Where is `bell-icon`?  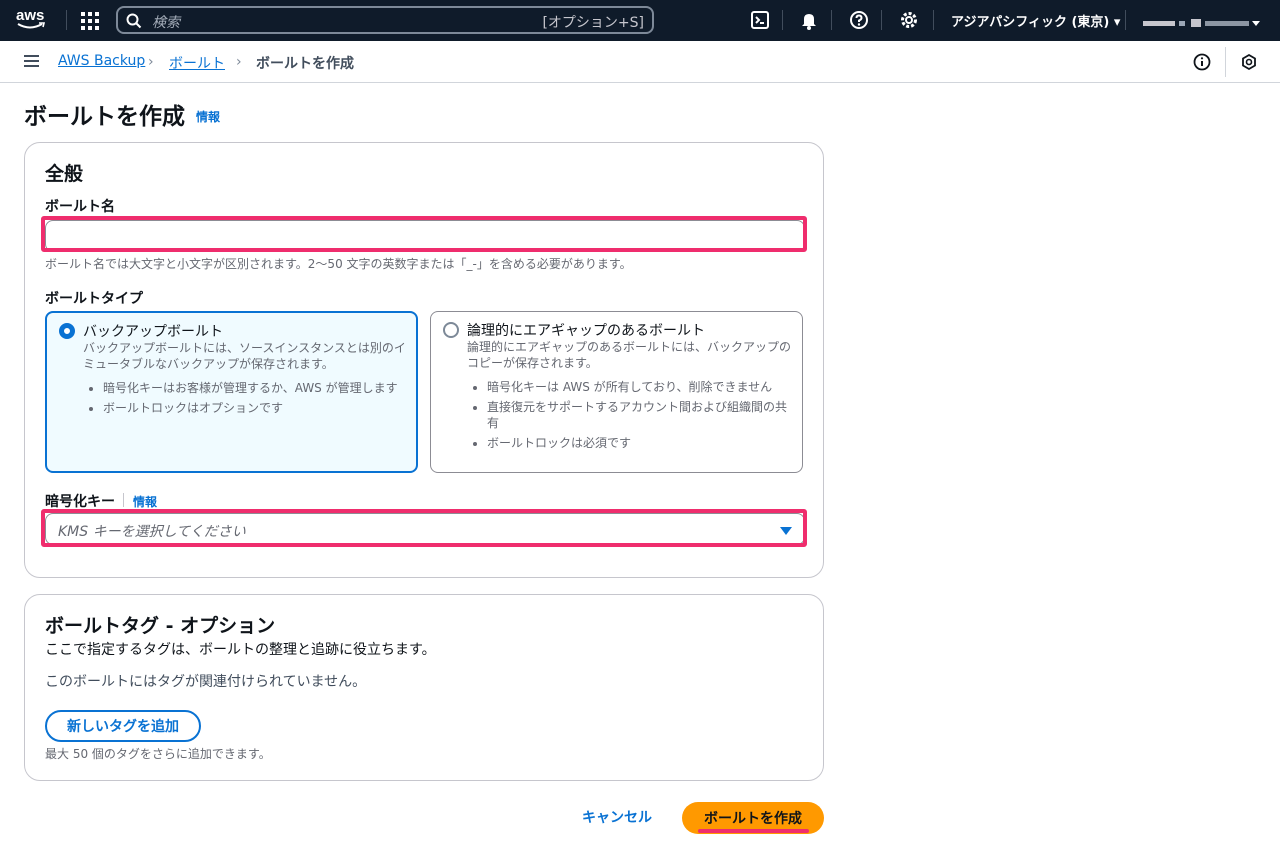 bell-icon is located at coordinates (809, 20).